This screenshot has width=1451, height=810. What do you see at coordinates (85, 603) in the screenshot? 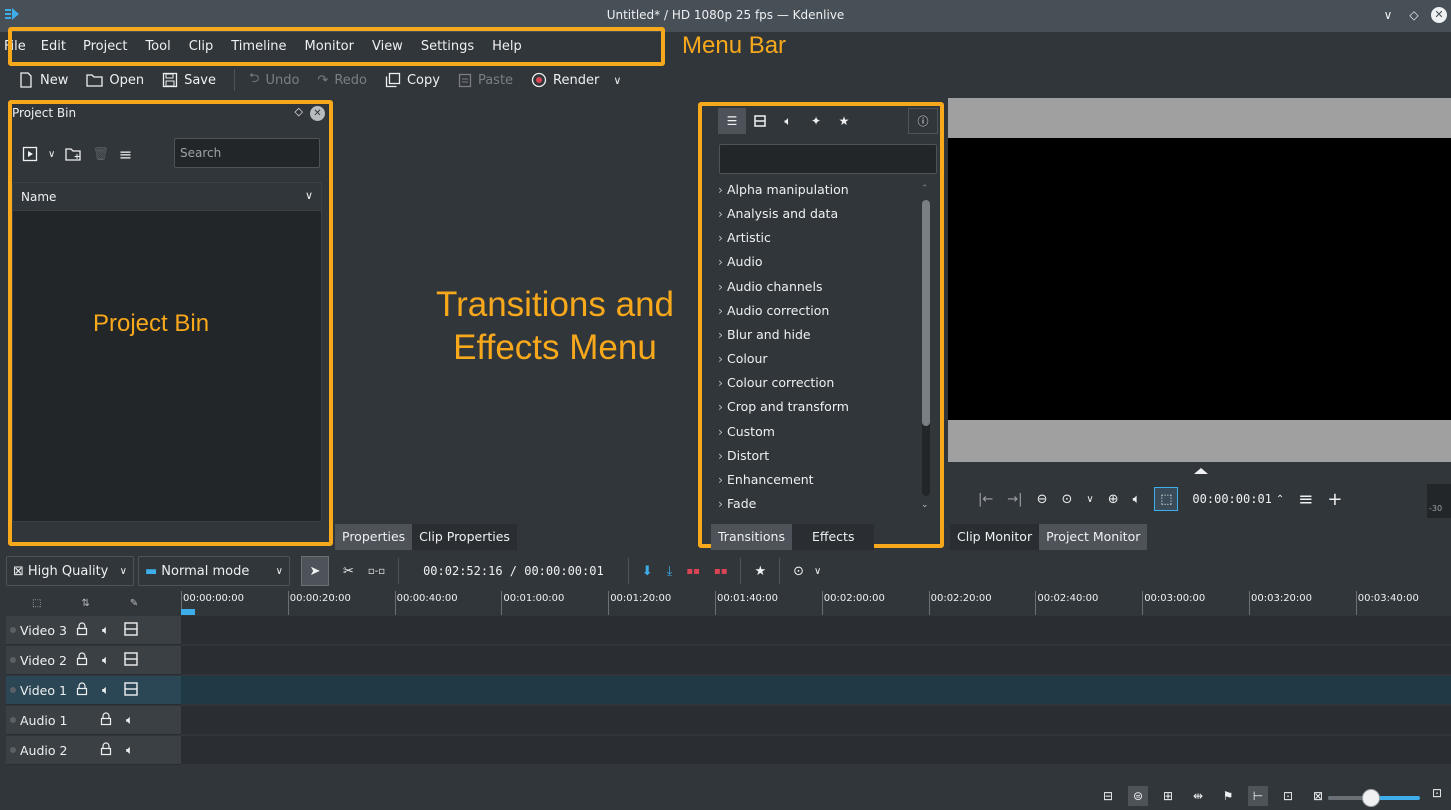
I see `track-audio-icon: ⇅` at bounding box center [85, 603].